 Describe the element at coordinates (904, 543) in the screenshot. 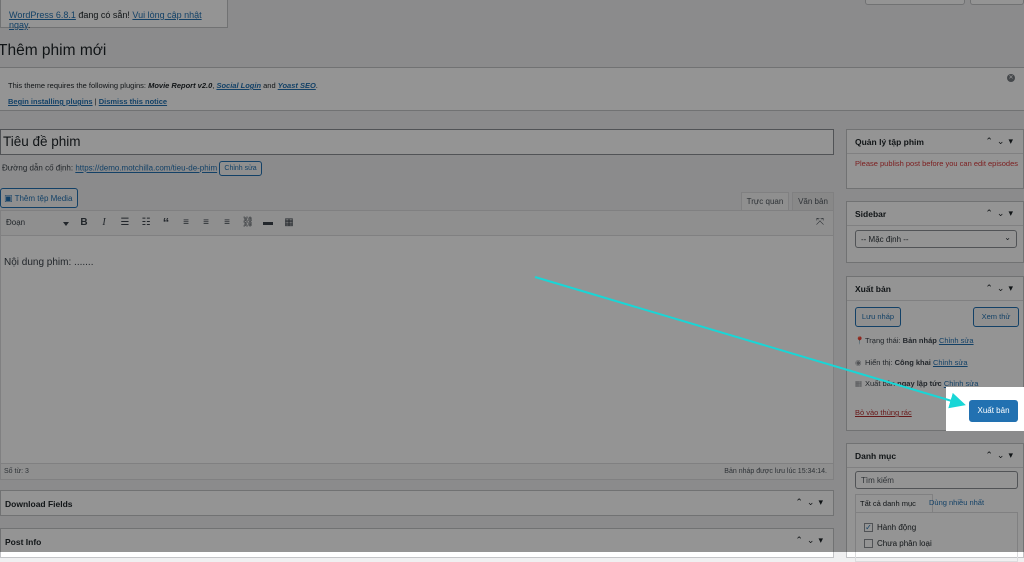

I see `category-label: Chưa phân loại` at that location.